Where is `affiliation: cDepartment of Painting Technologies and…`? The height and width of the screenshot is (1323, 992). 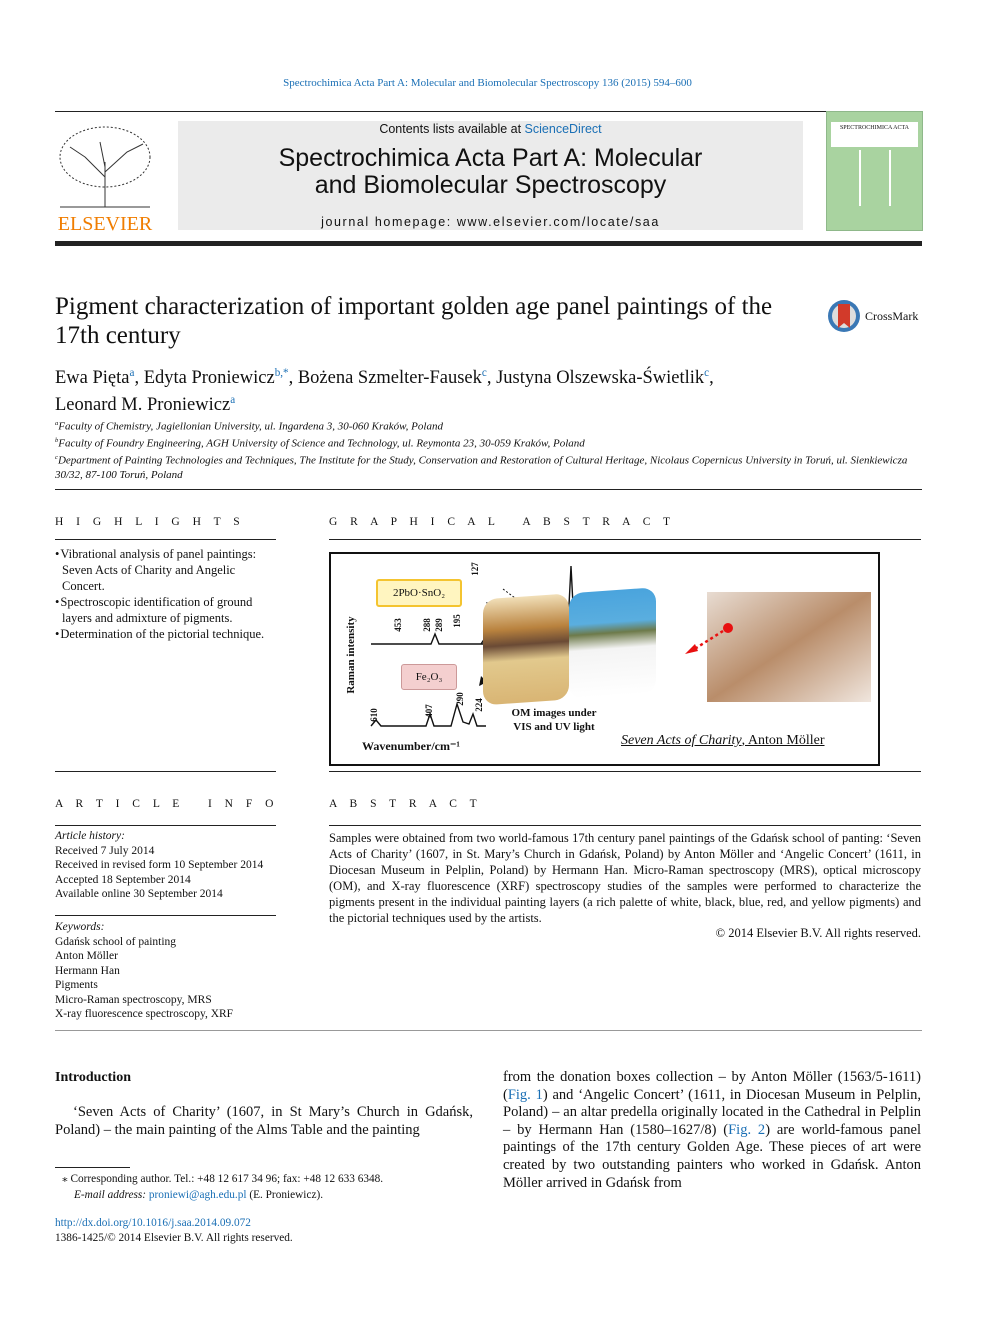 affiliation: cDepartment of Painting Technologies and… is located at coordinates (481, 468).